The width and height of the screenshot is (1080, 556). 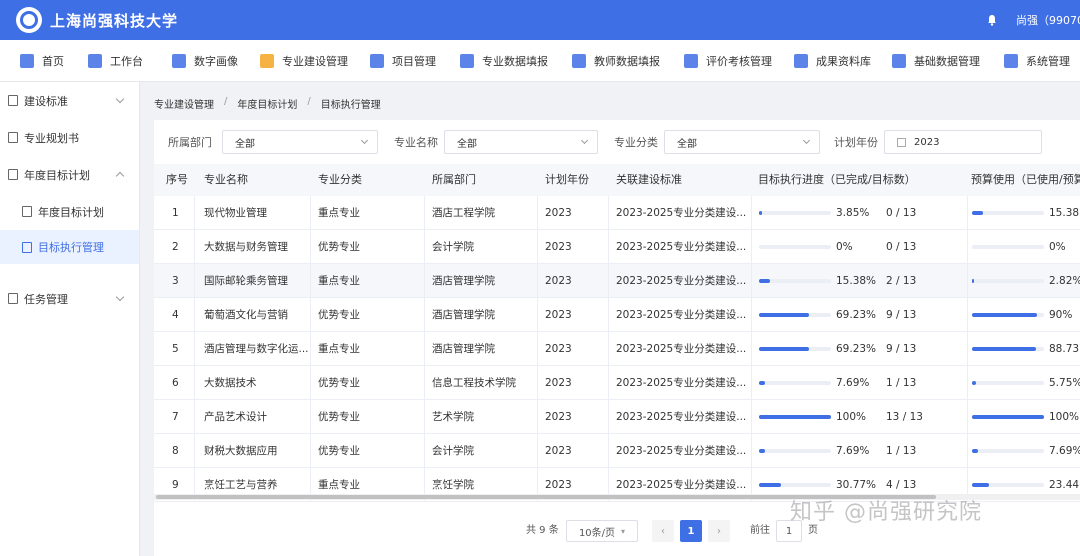 What do you see at coordinates (339, 213) in the screenshot?
I see `cell-cat: 重点专业` at bounding box center [339, 213].